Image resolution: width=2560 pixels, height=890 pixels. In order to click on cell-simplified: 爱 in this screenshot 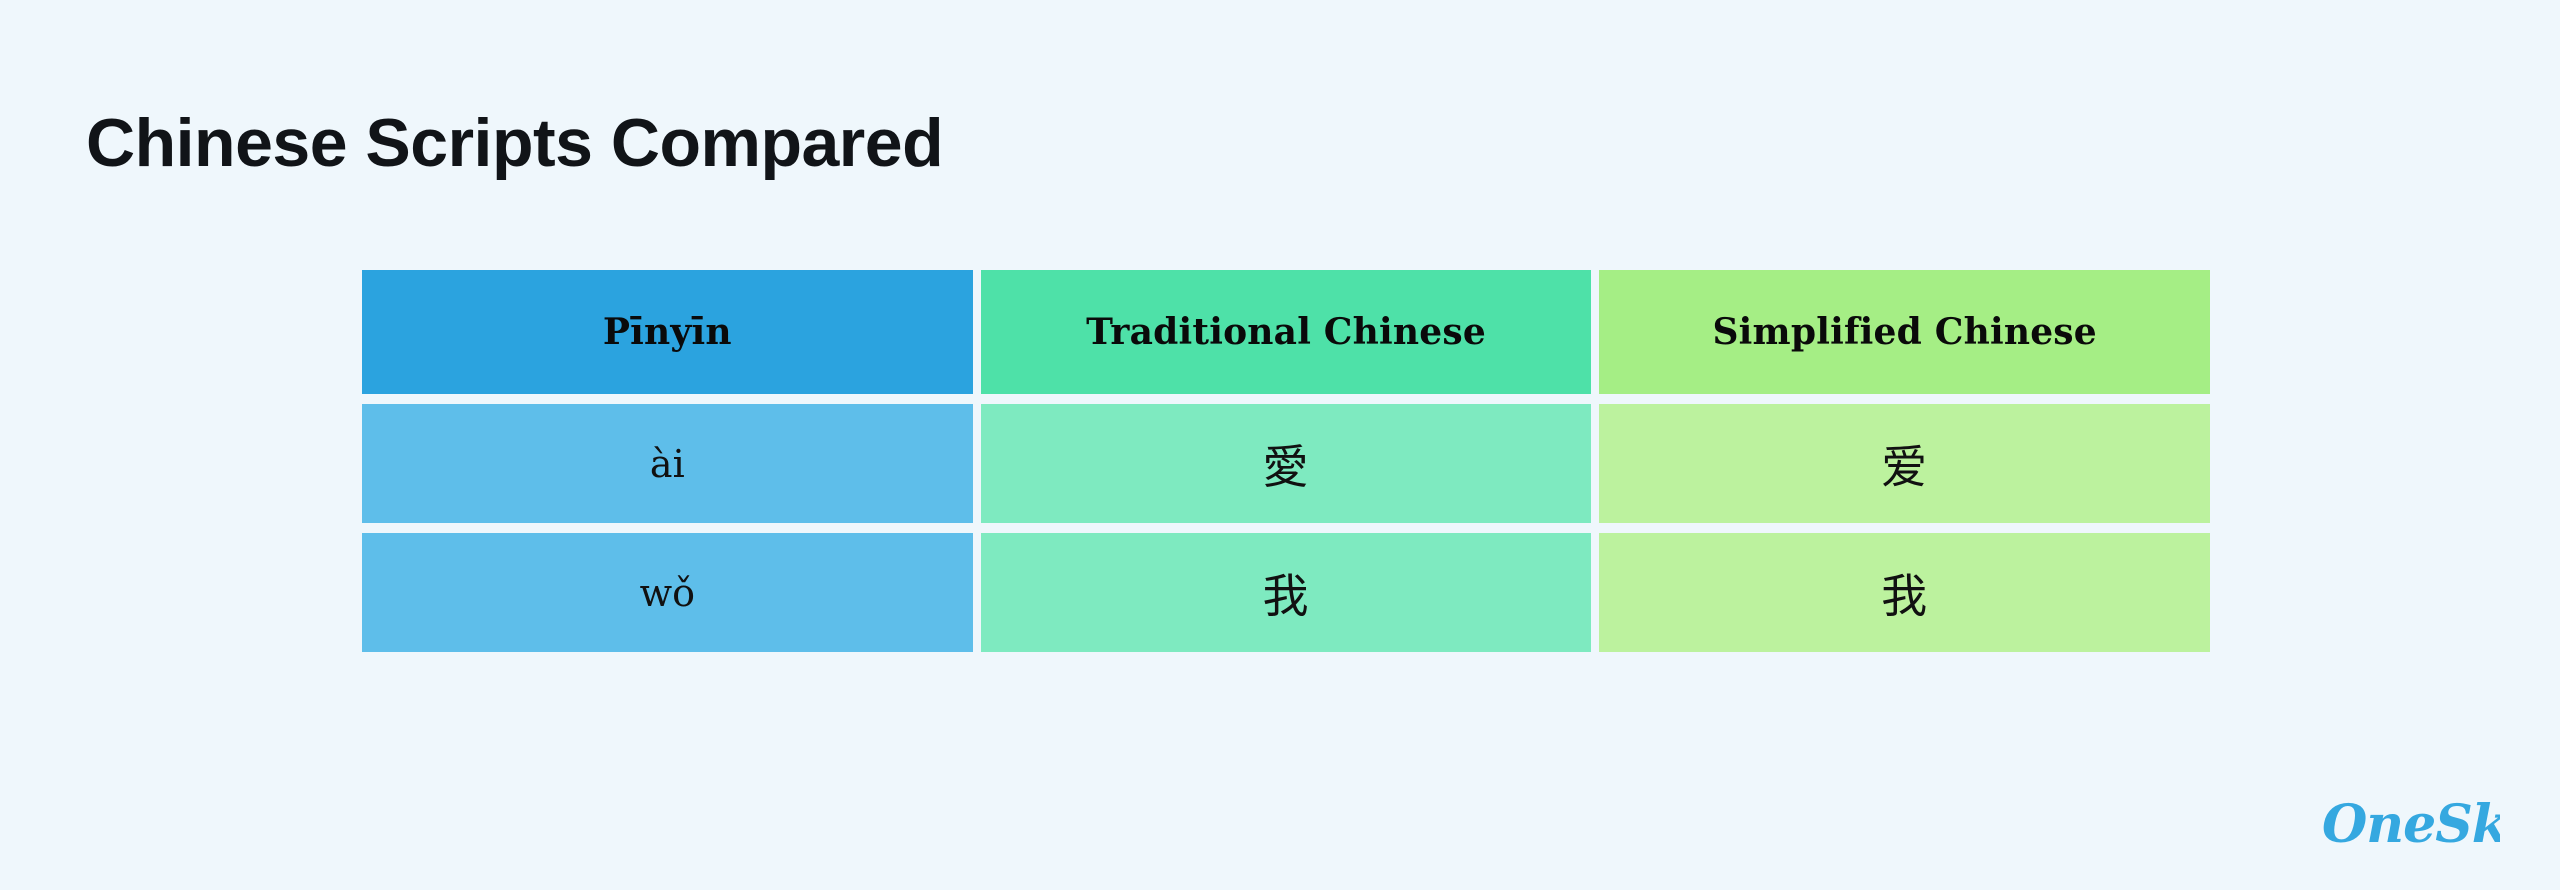, I will do `click(1905, 463)`.